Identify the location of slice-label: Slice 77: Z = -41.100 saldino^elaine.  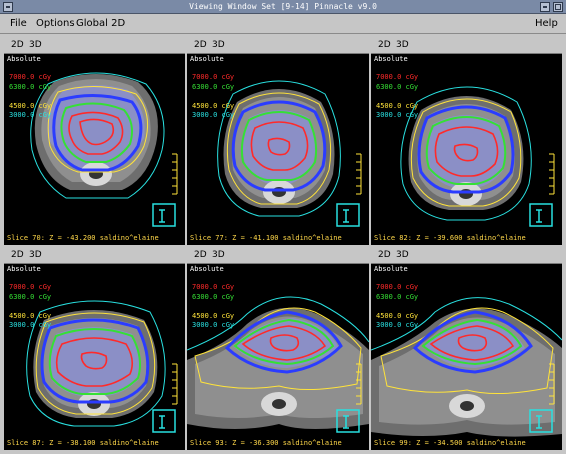
(266, 238).